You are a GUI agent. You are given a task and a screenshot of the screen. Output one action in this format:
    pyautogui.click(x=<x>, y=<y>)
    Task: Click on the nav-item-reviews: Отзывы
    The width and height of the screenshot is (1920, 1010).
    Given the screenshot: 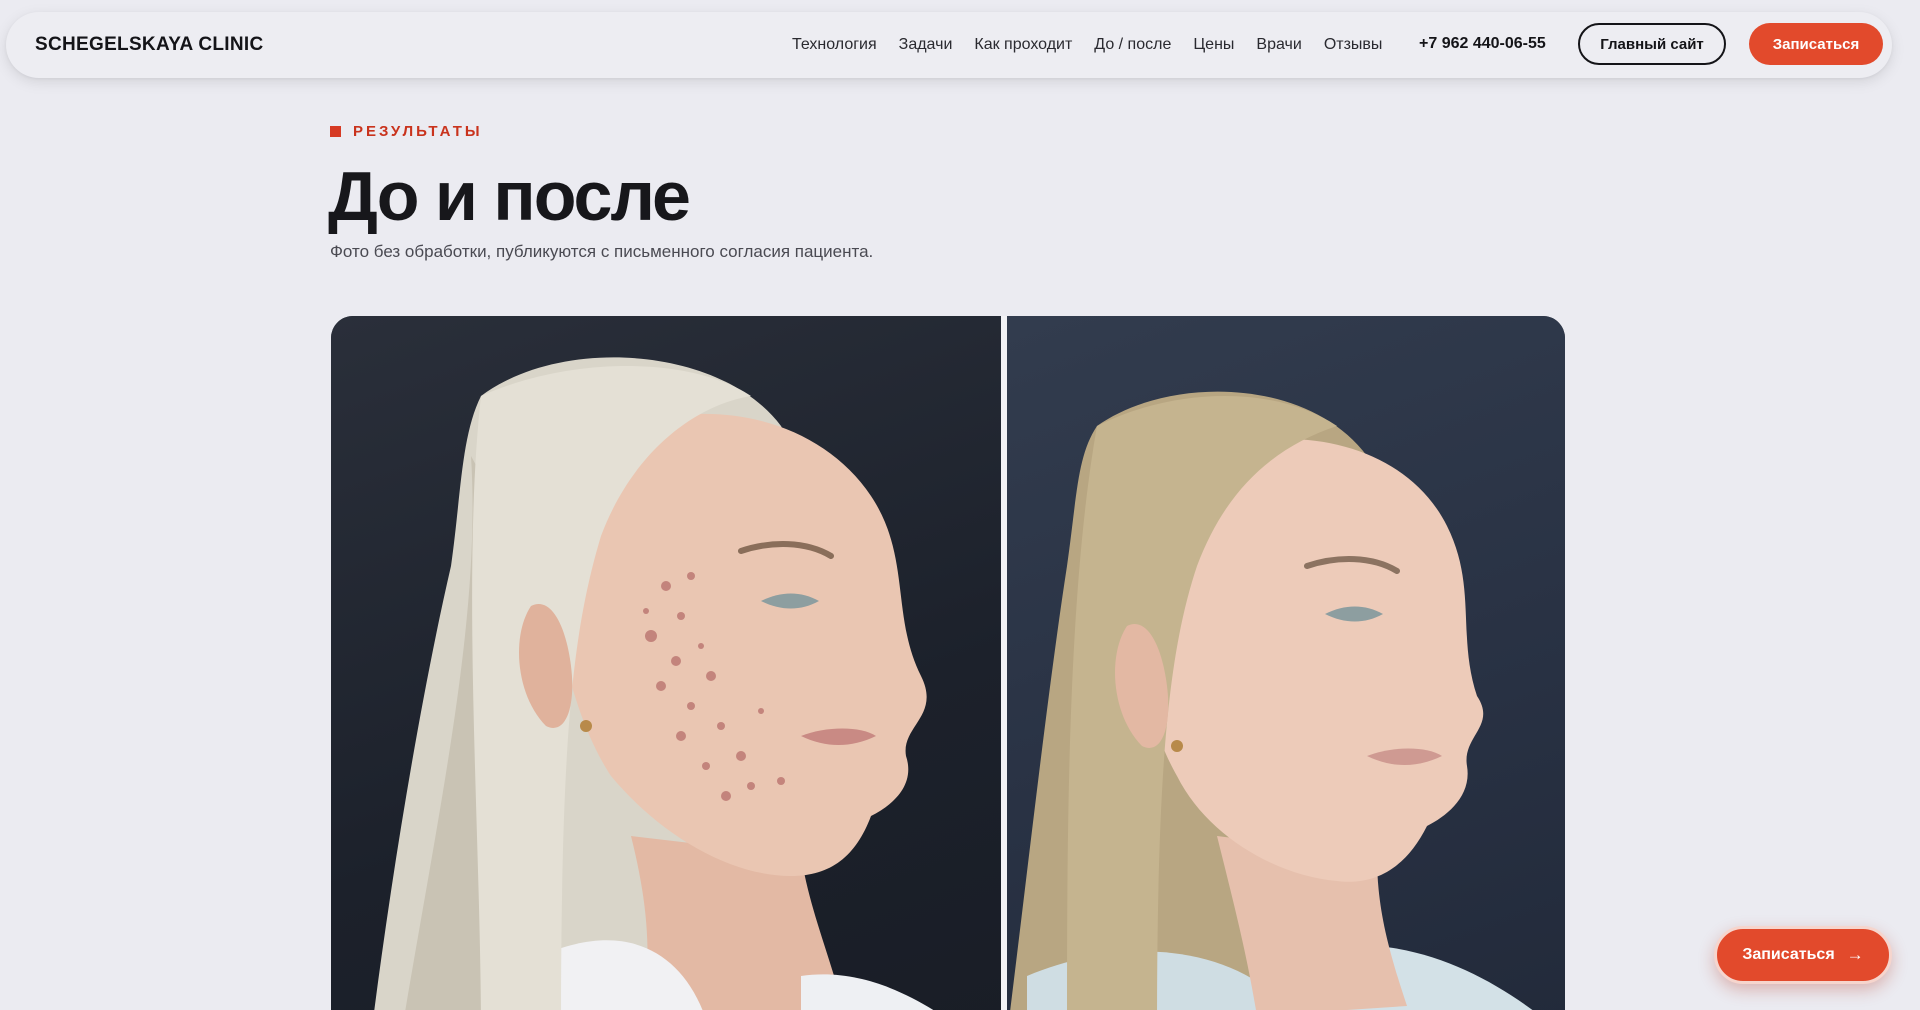 What is the action you would take?
    pyautogui.click(x=1353, y=45)
    